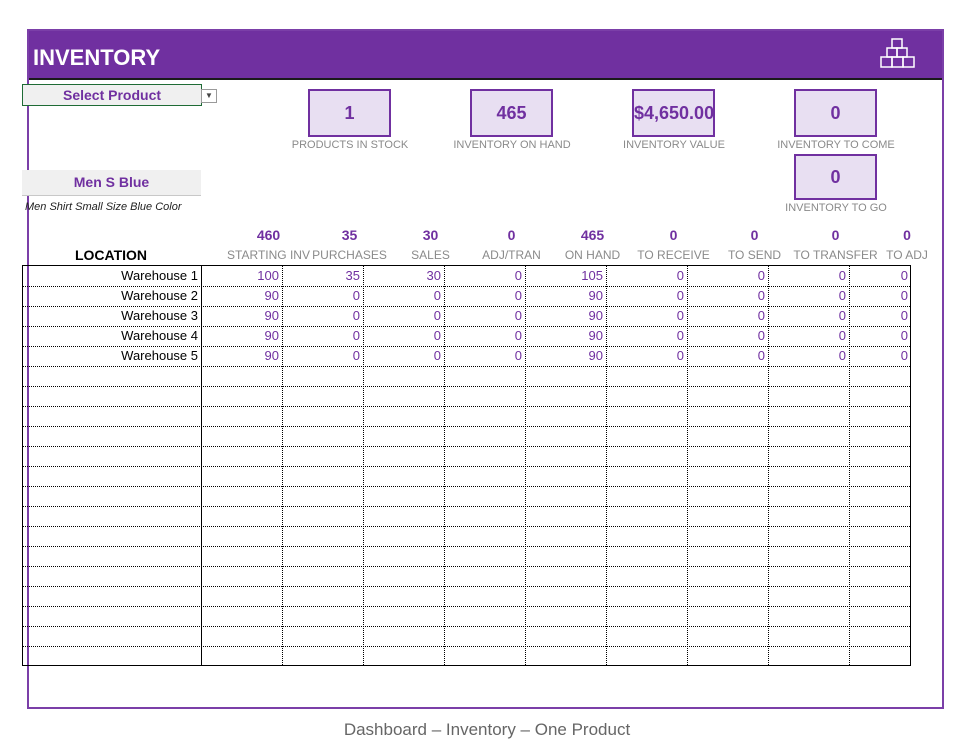 This screenshot has width=974, height=754. What do you see at coordinates (673, 255) in the screenshot?
I see `column-header: TO RECEIVE` at bounding box center [673, 255].